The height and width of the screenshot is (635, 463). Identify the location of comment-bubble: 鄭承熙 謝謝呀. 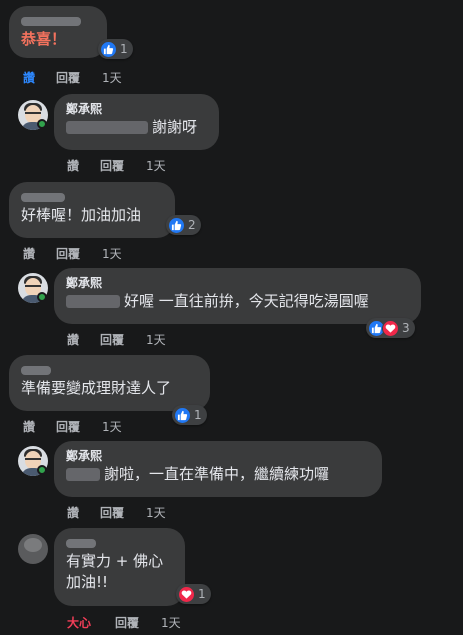
(136, 122).